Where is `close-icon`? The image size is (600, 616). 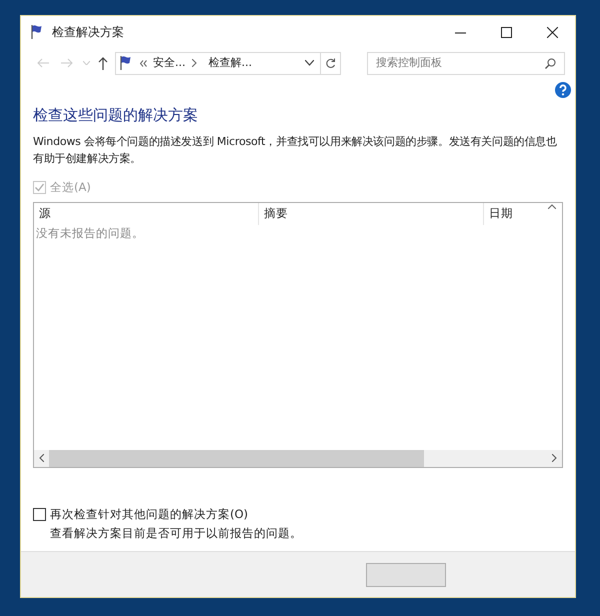
close-icon is located at coordinates (552, 32).